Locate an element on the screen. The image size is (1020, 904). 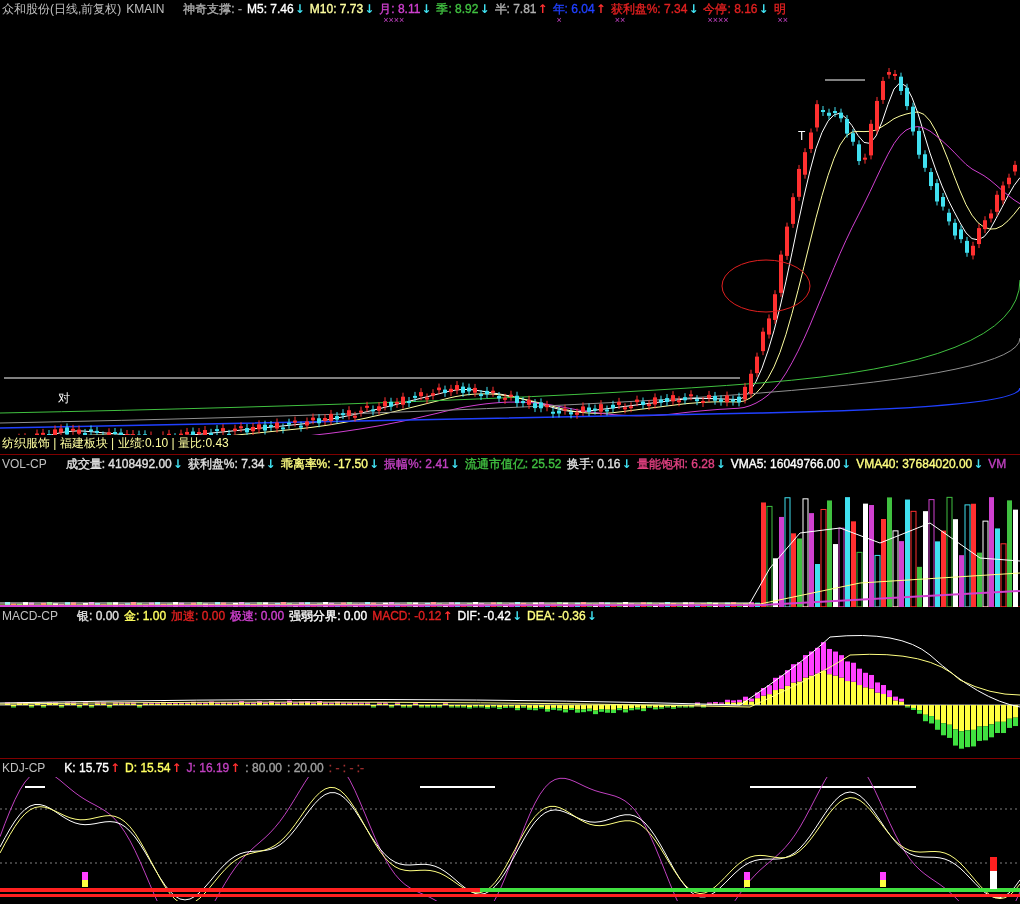
stock-title: 众和股份(日线,前复权) is located at coordinates (62, 9).